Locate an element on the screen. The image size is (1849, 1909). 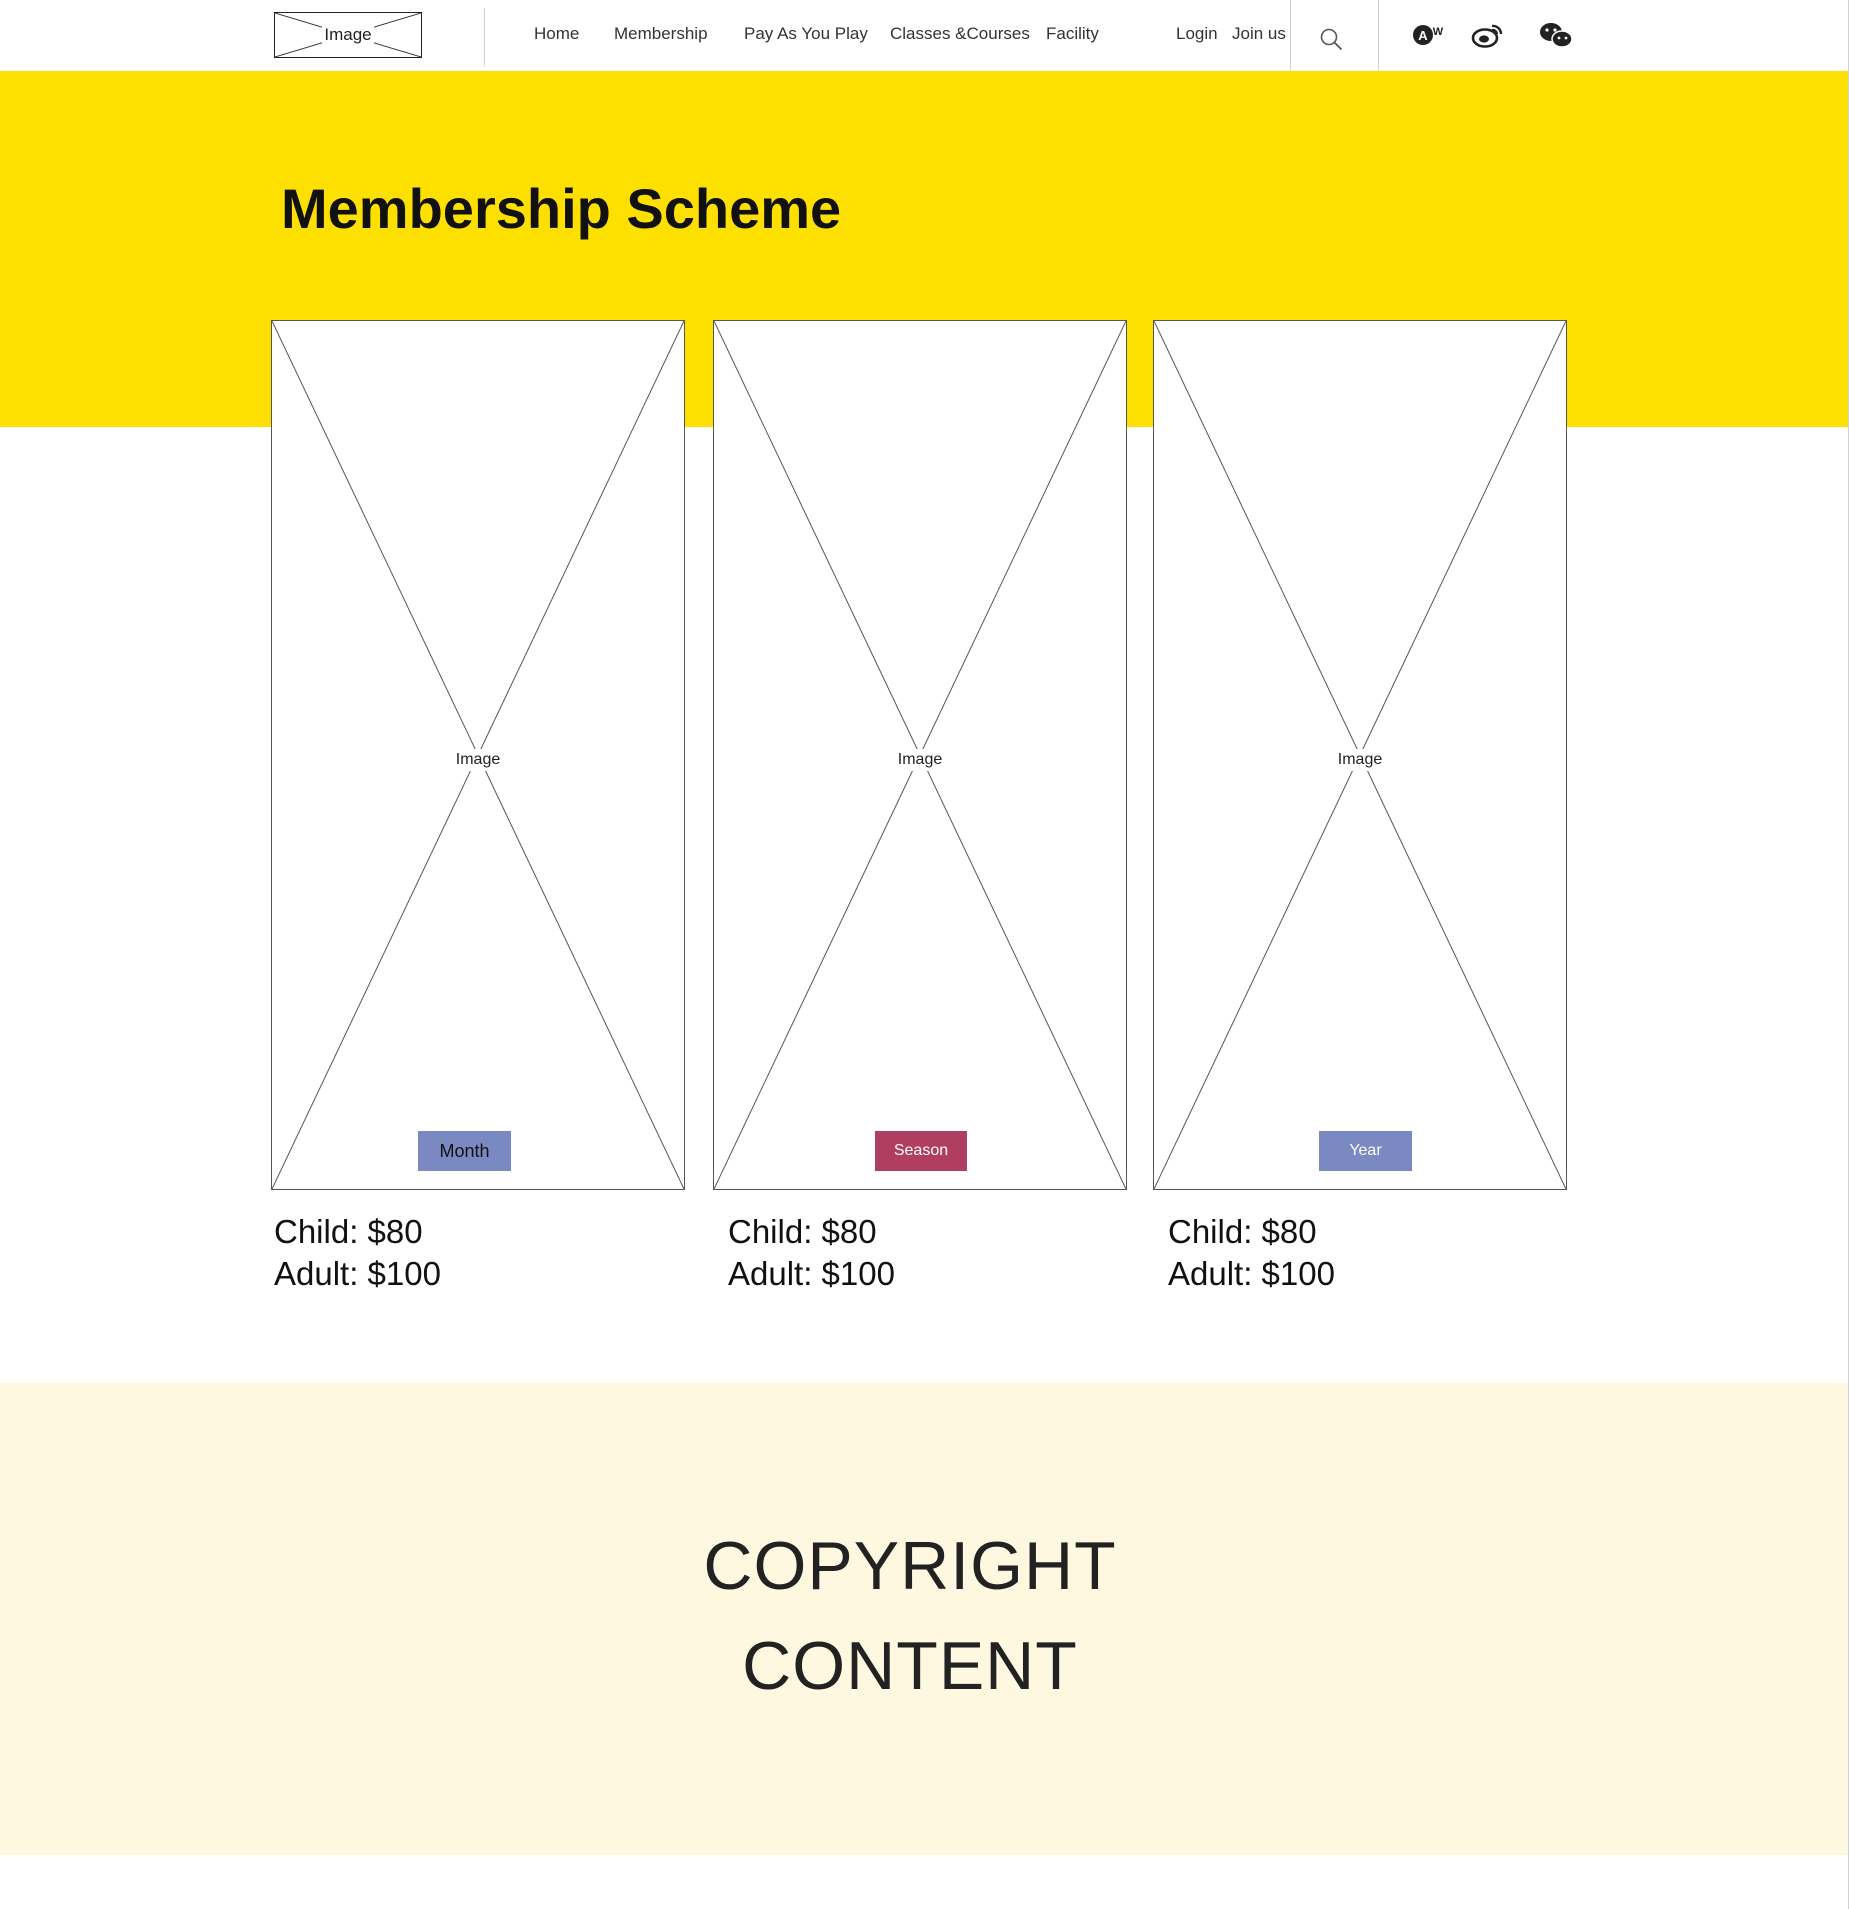
logo-label: Image is located at coordinates (348, 35).